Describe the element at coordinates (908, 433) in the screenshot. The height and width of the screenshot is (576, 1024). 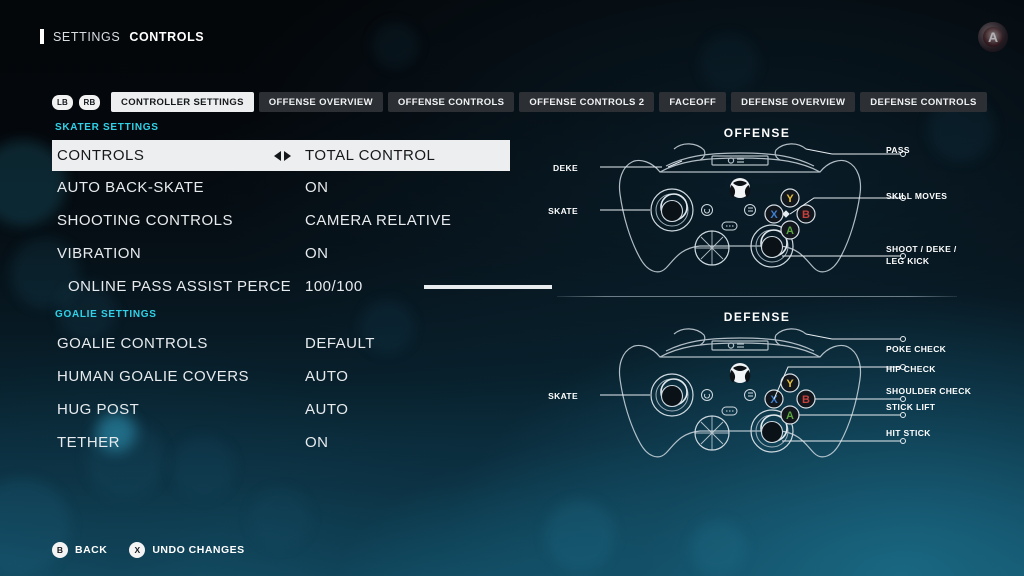
I see `defense-callout-hit-stick: HIT STICK` at that location.